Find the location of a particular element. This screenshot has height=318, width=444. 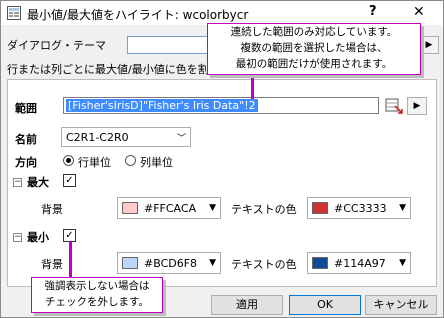

min-text-label: テキストの色 is located at coordinates (264, 264).